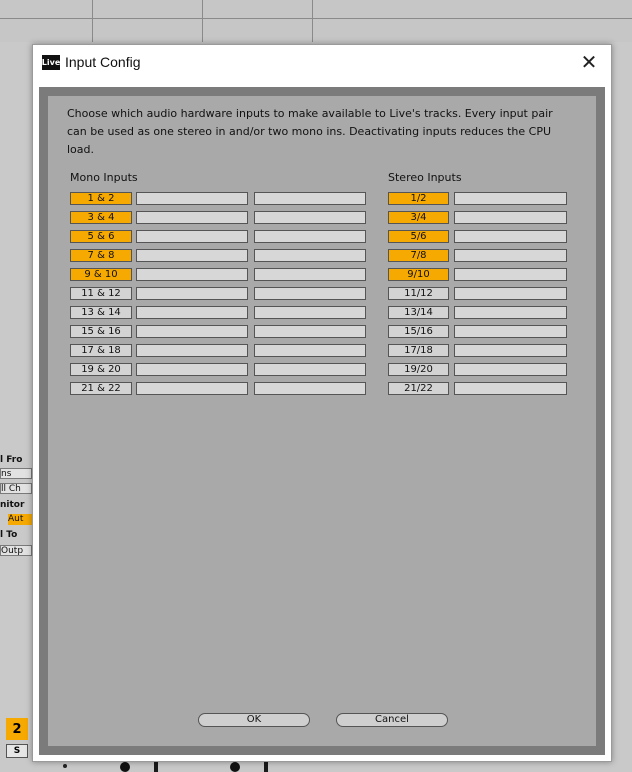 This screenshot has width=632, height=772. I want to click on solo-button: S, so click(17, 751).